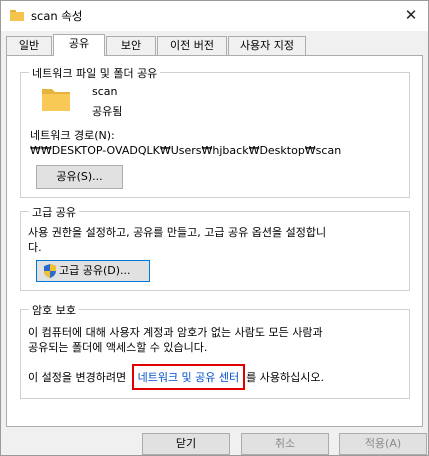 The image size is (429, 456). I want to click on network-share-title: 네트워크 파일 및 폴더 공유, so click(95, 73).